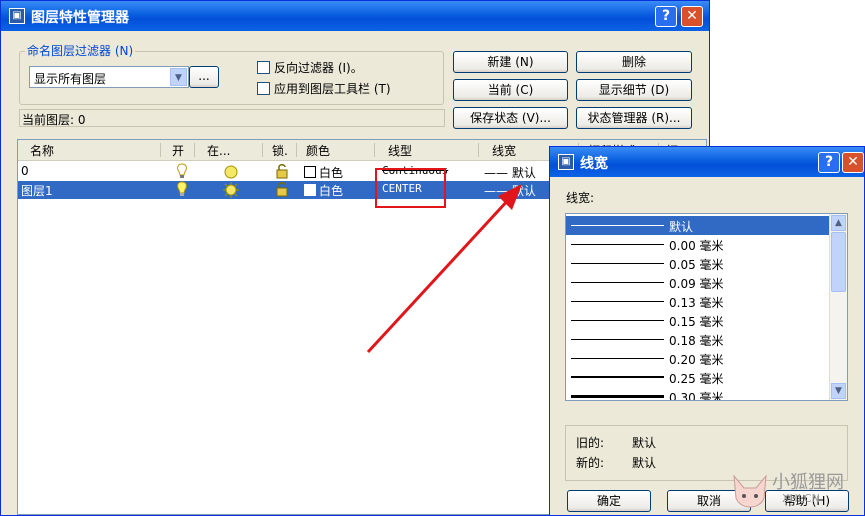 The image size is (865, 516). What do you see at coordinates (750, 491) in the screenshot?
I see `fox-logo-icon` at bounding box center [750, 491].